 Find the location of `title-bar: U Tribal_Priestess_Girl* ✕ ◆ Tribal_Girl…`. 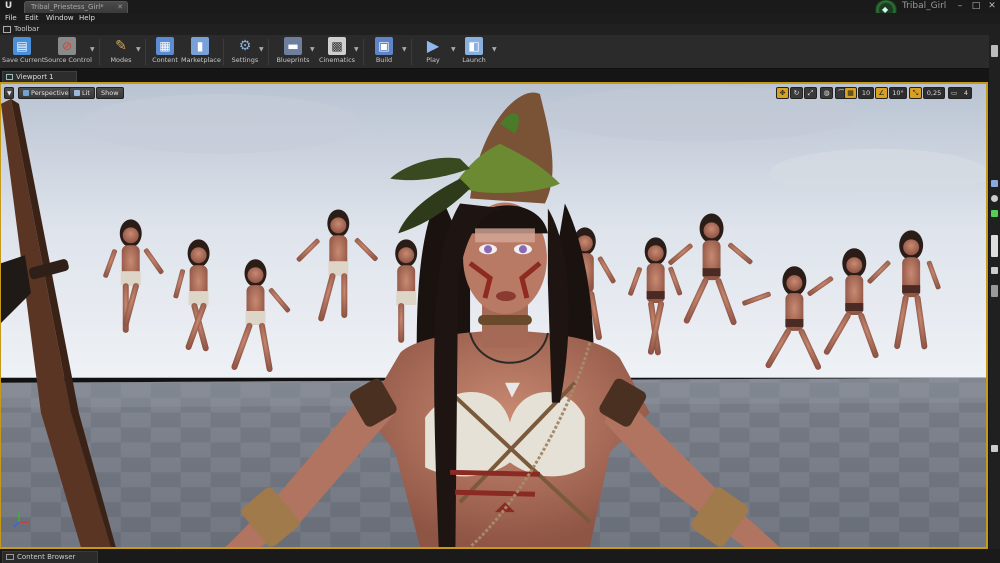

title-bar: U Tribal_Priestess_Girl* ✕ ◆ Tribal_Girl… is located at coordinates (500, 10).